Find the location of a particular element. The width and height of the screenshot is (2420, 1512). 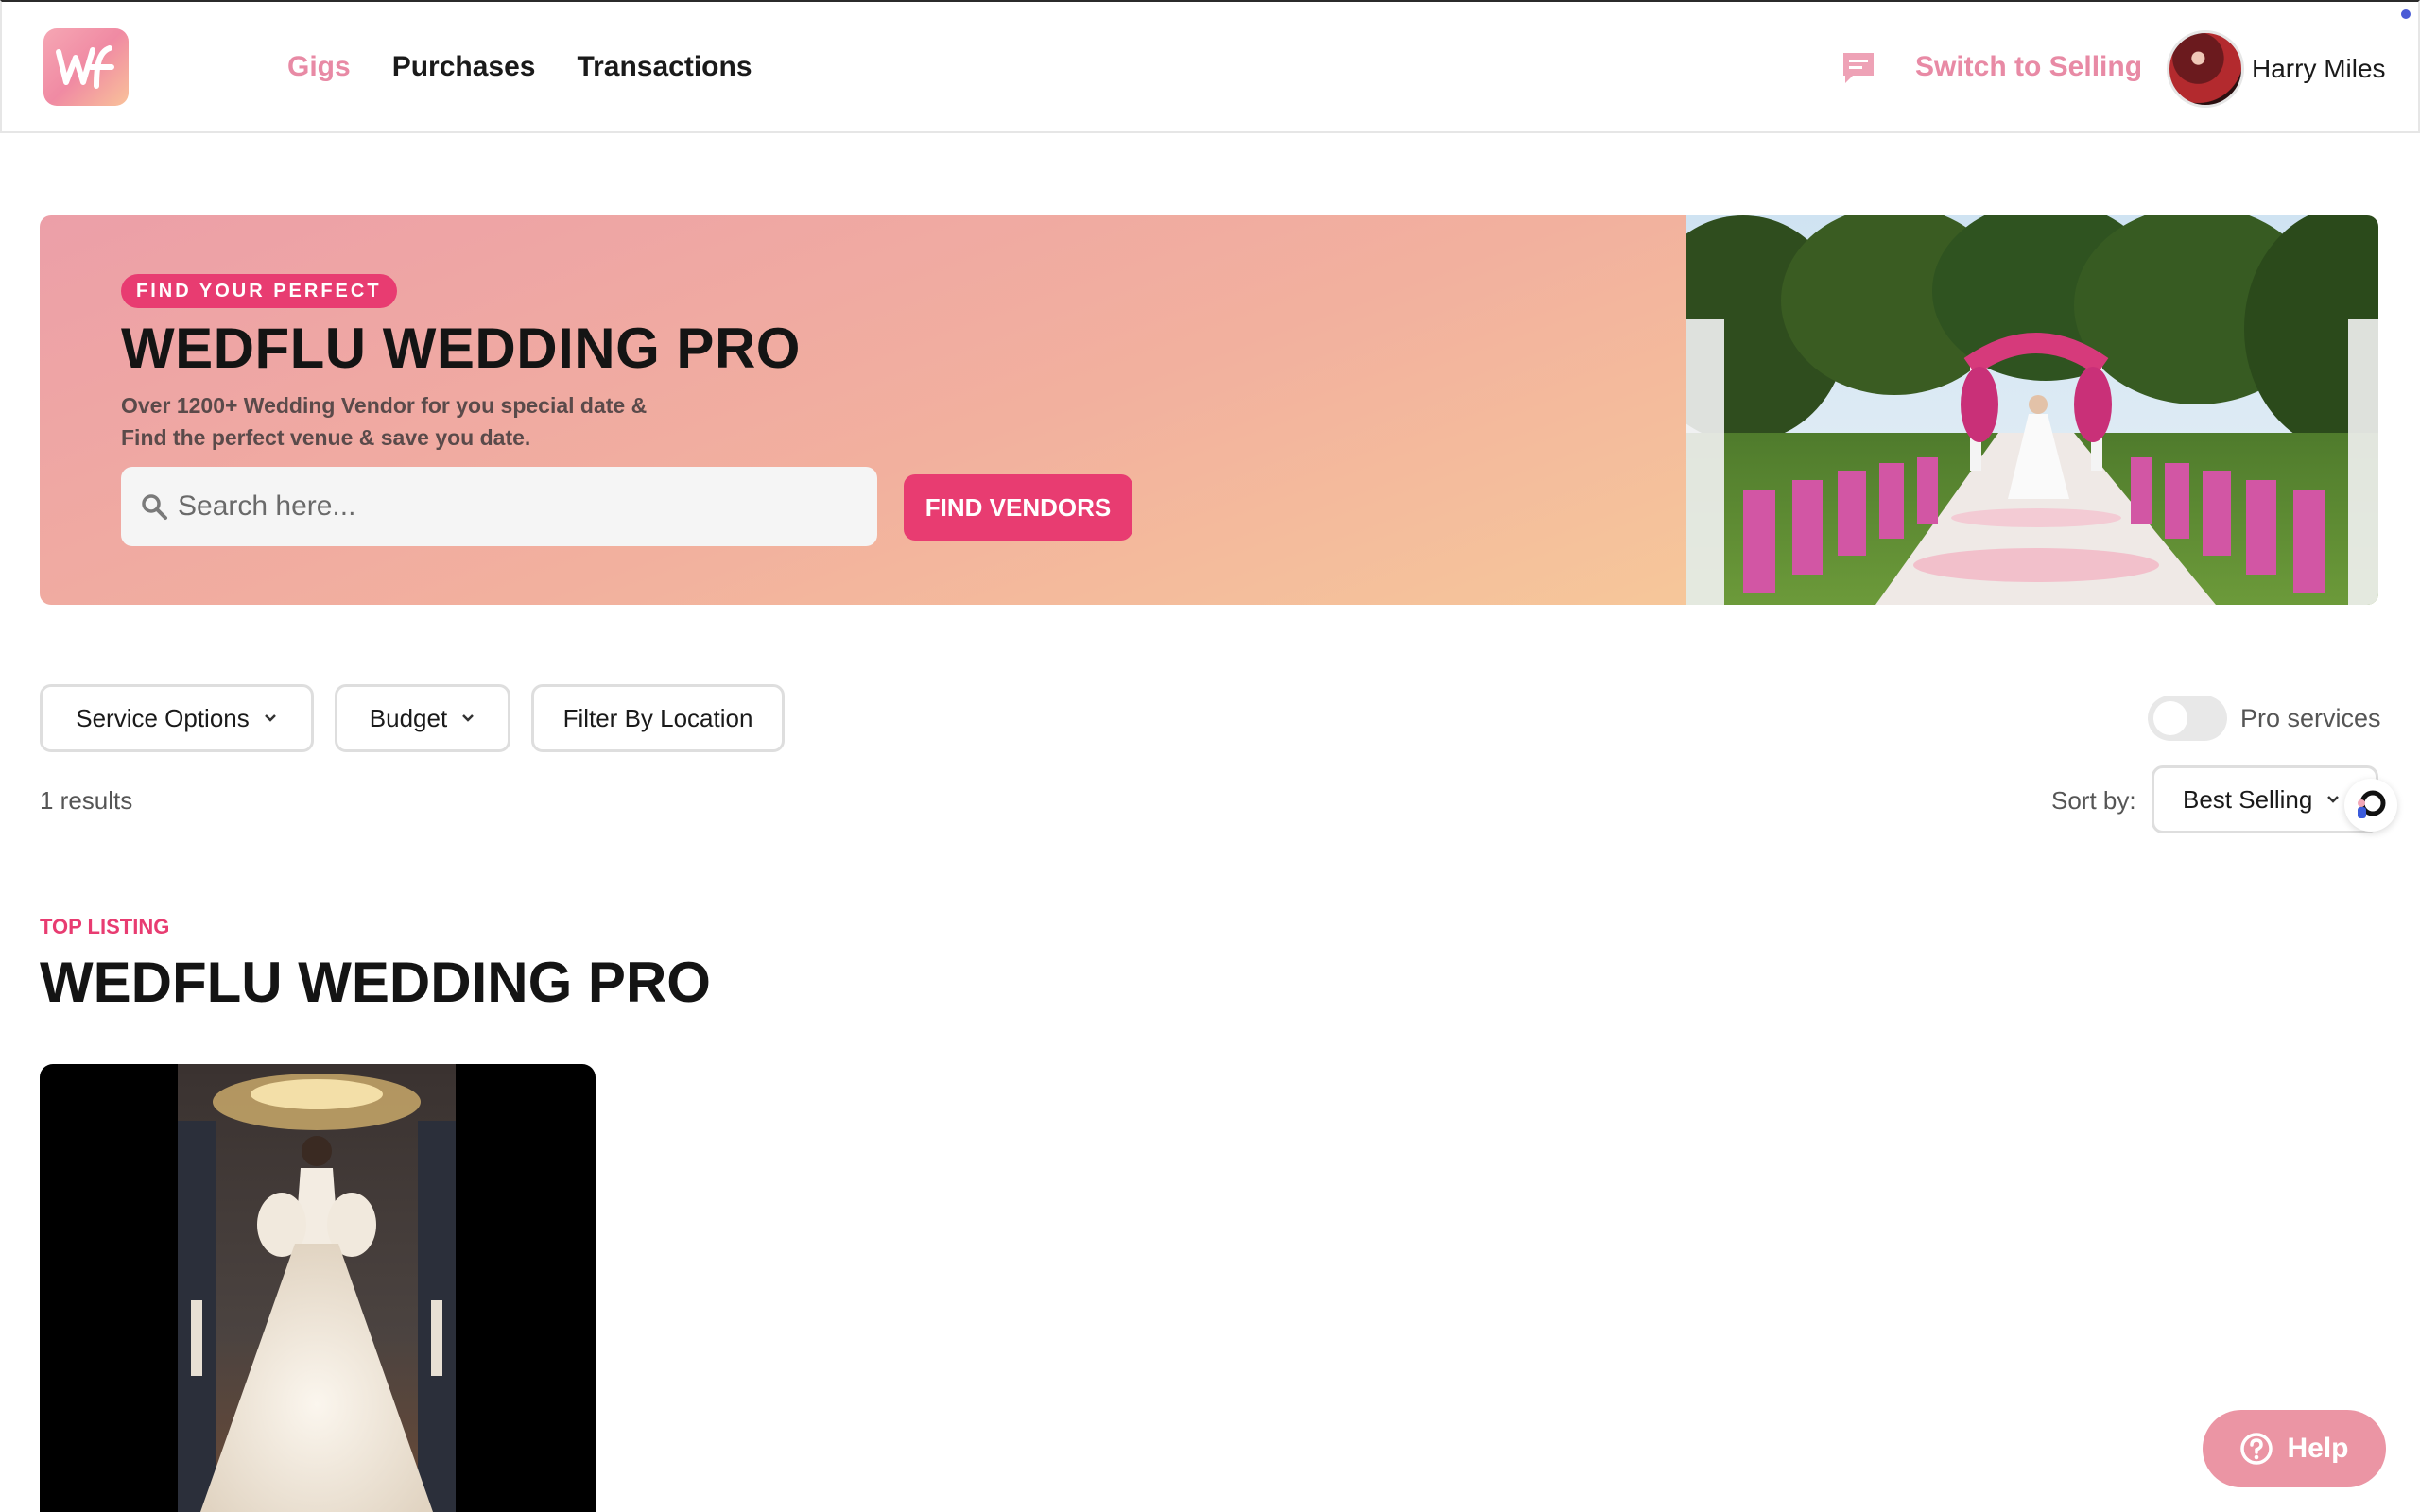

help-button: Help is located at coordinates (2294, 1448).